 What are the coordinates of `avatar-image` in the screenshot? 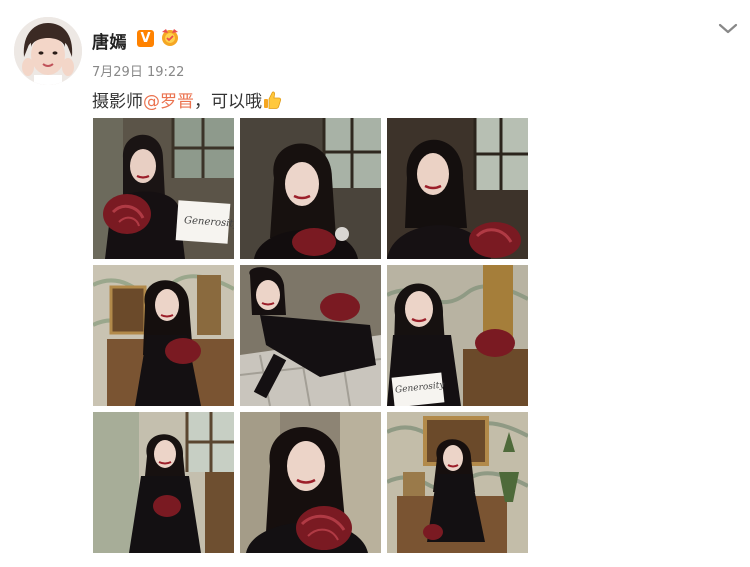 It's located at (48, 51).